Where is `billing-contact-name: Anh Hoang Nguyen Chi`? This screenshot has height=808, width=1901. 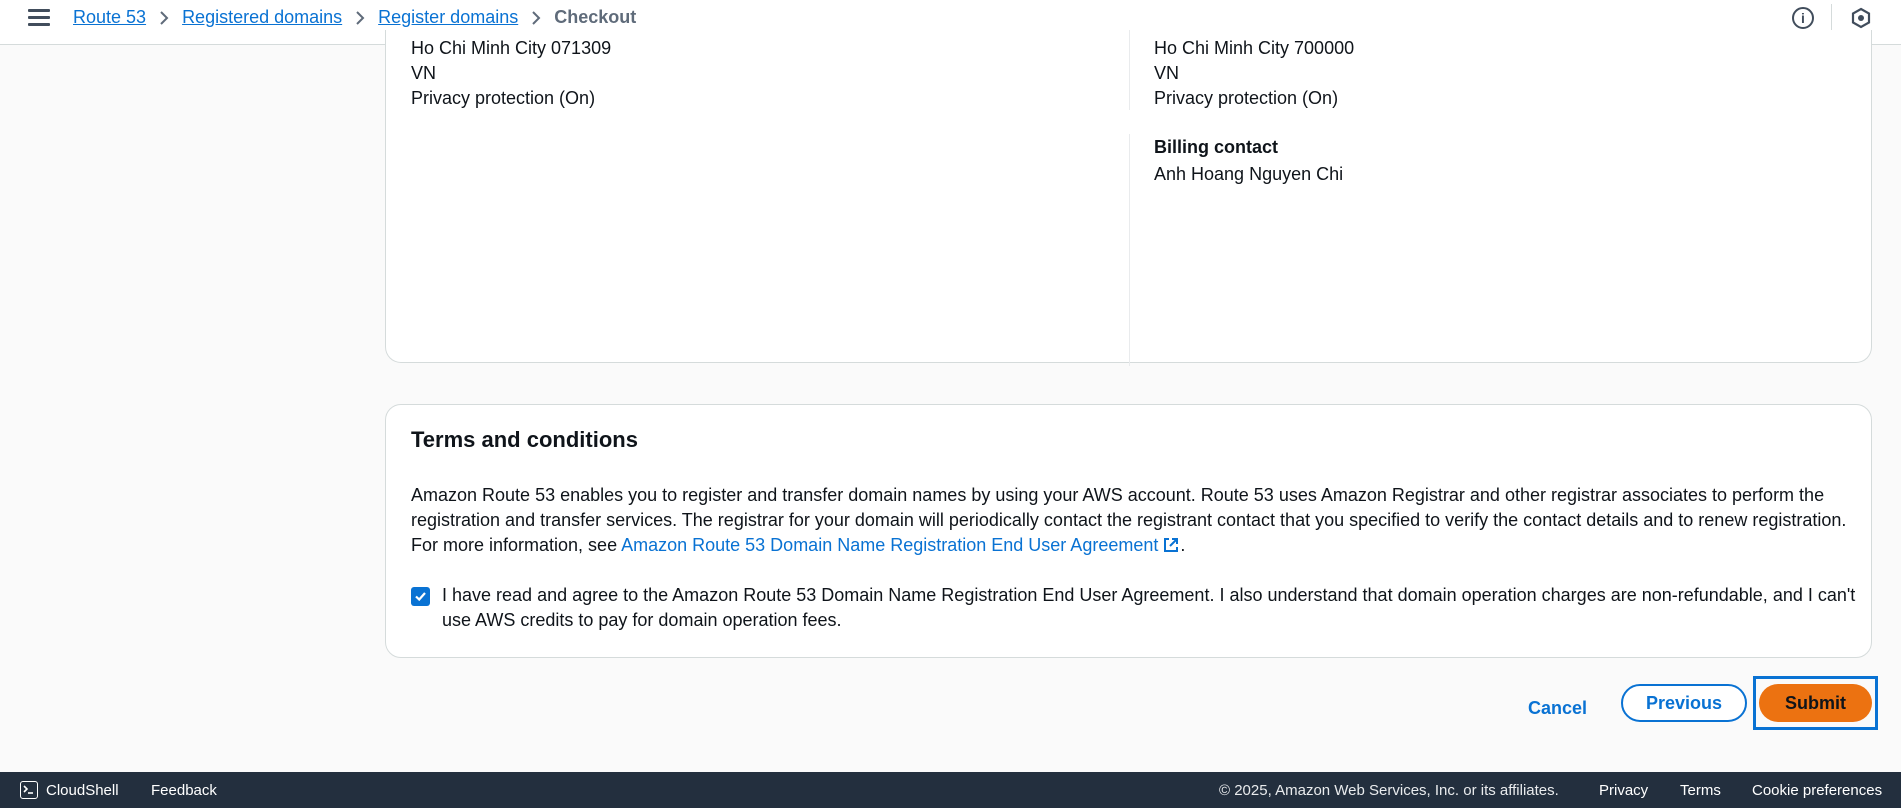 billing-contact-name: Anh Hoang Nguyen Chi is located at coordinates (1249, 174).